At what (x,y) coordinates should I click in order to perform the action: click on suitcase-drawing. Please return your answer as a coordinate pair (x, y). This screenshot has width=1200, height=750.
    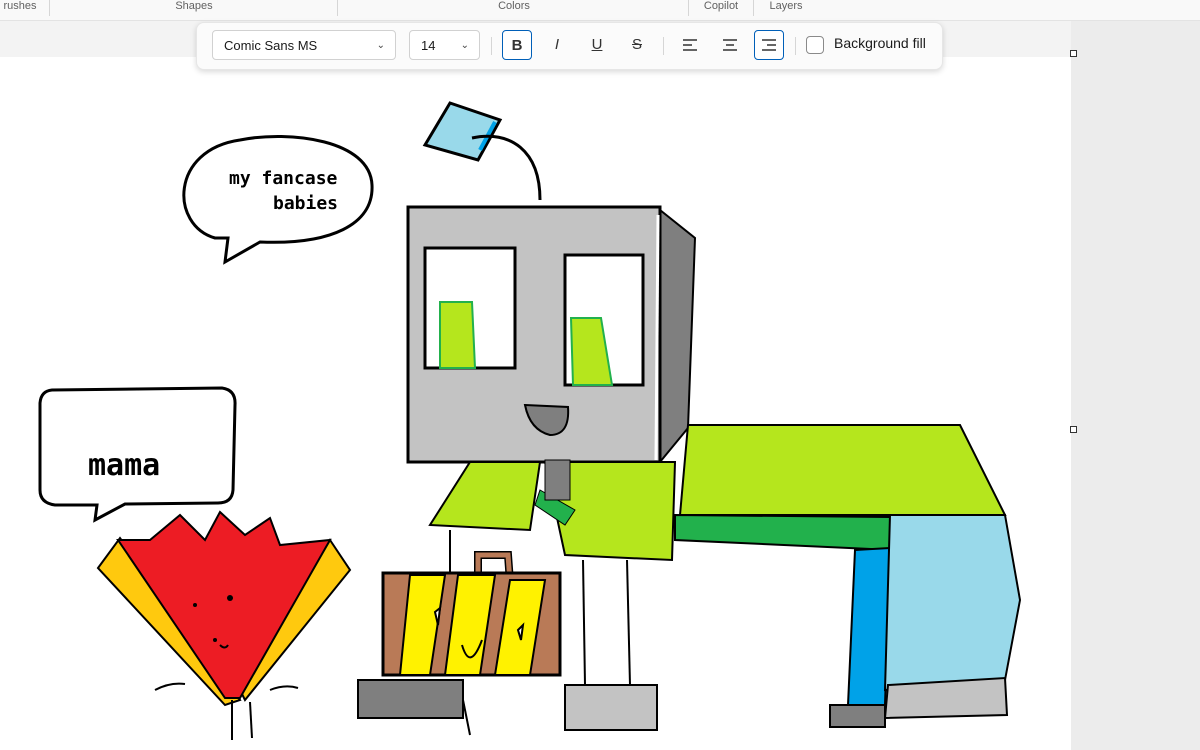
    Looking at the image, I should click on (471, 614).